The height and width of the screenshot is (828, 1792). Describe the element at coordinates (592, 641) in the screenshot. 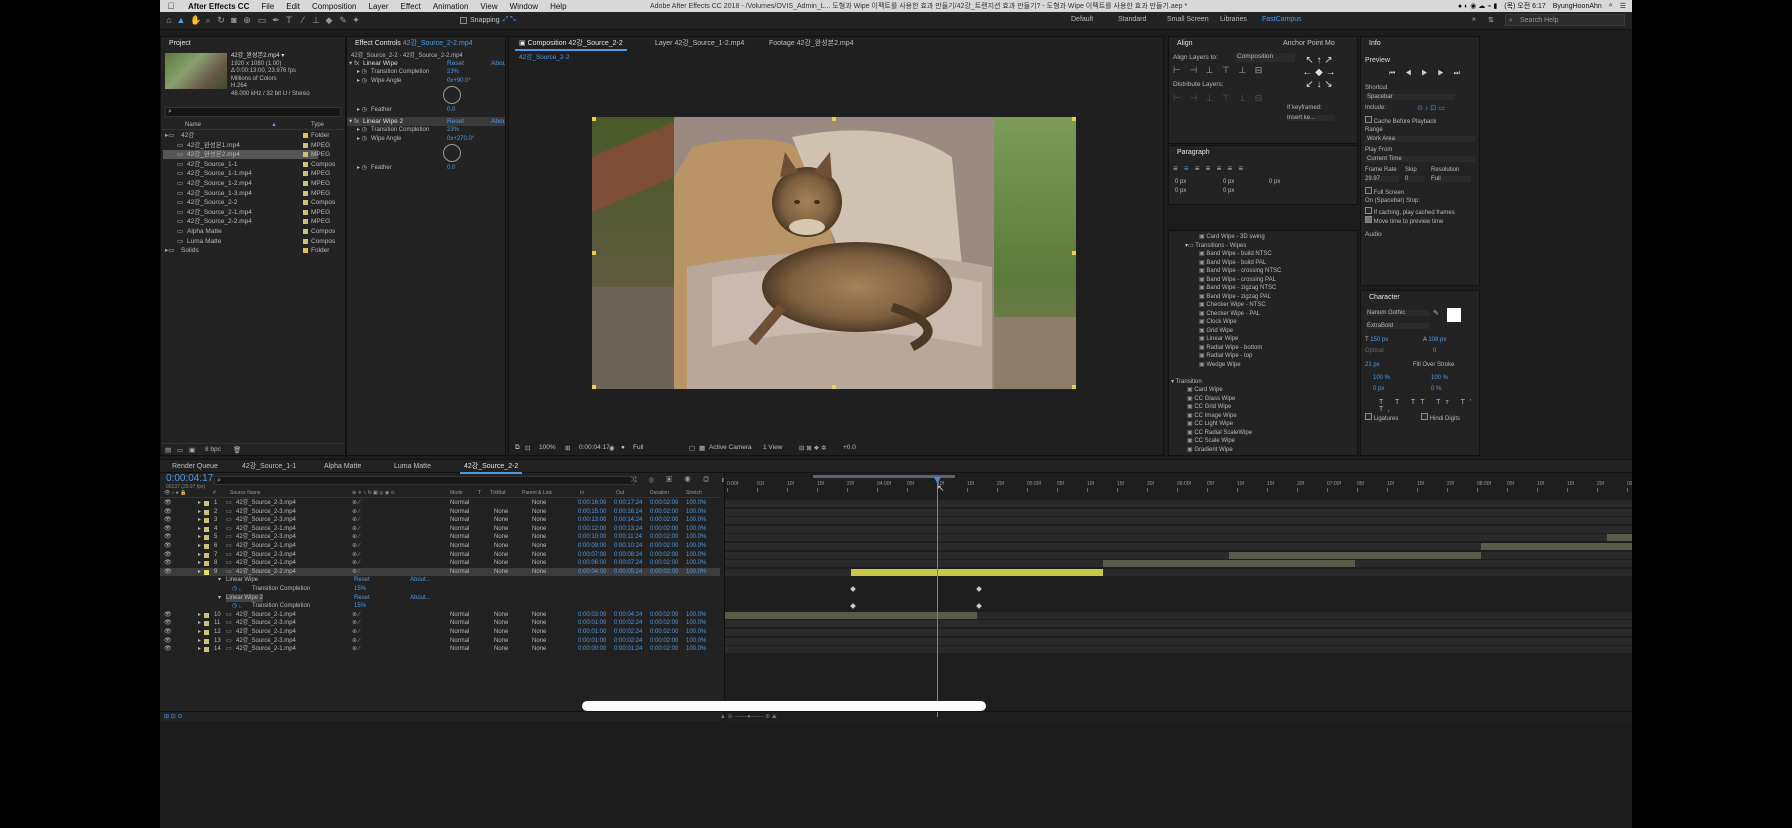

I see `in-time: 0:00:01:00` at that location.